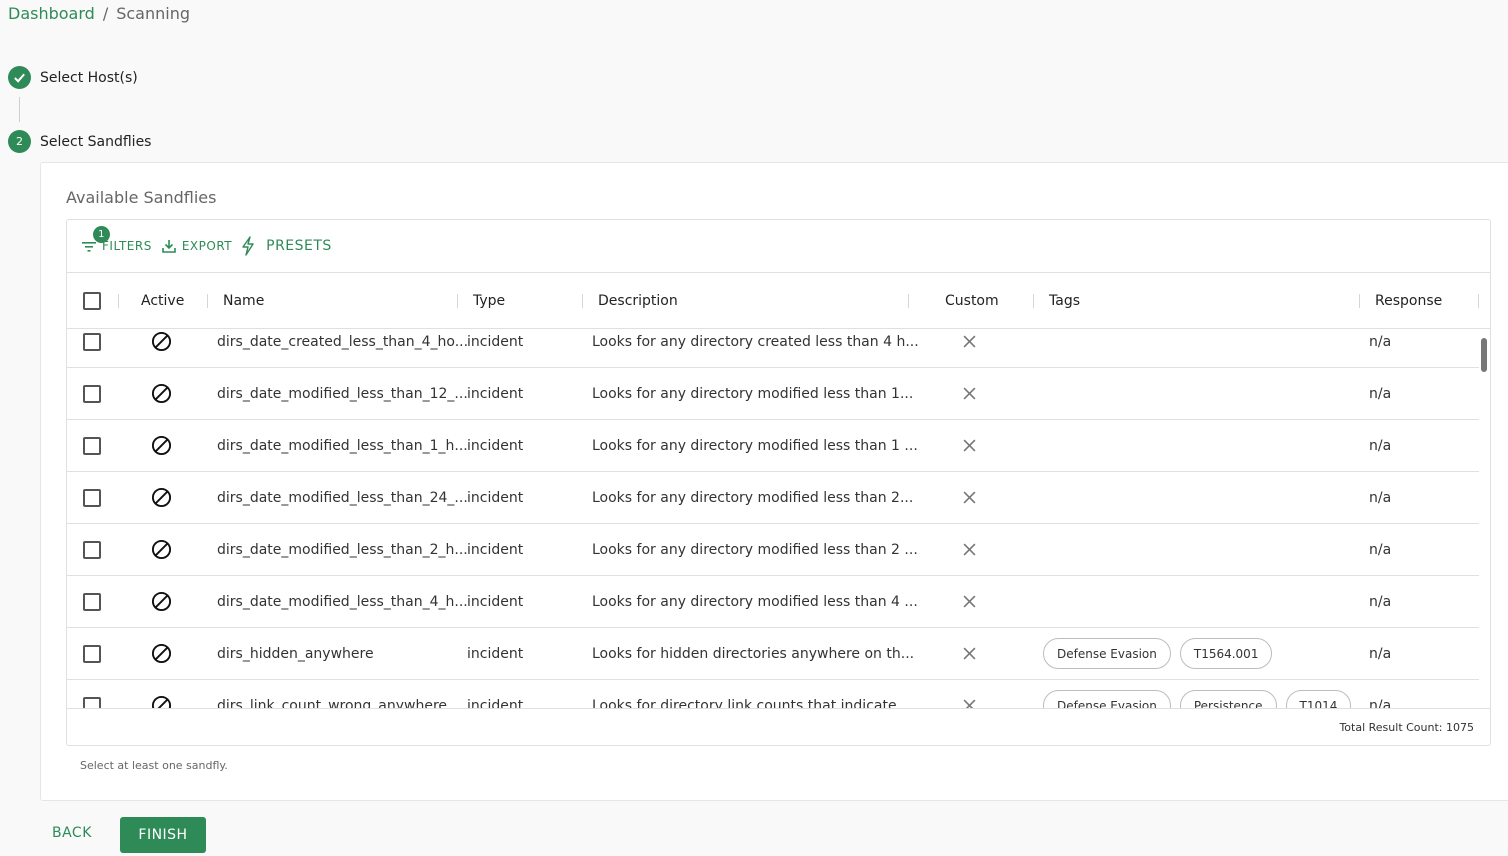 Image resolution: width=1508 pixels, height=856 pixels. Describe the element at coordinates (1408, 301) in the screenshot. I see `column-header-response: Response` at that location.